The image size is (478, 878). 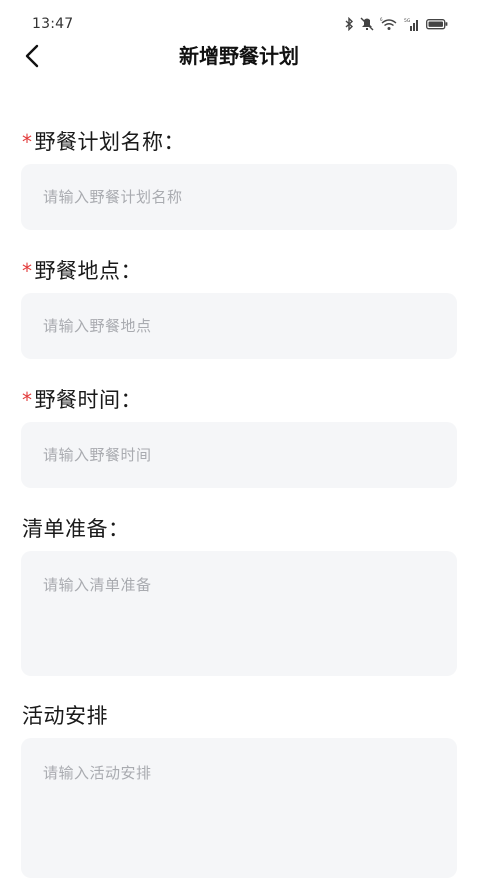 What do you see at coordinates (113, 197) in the screenshot?
I see `plan-name-placeholder: 请输入野餐计划名称` at bounding box center [113, 197].